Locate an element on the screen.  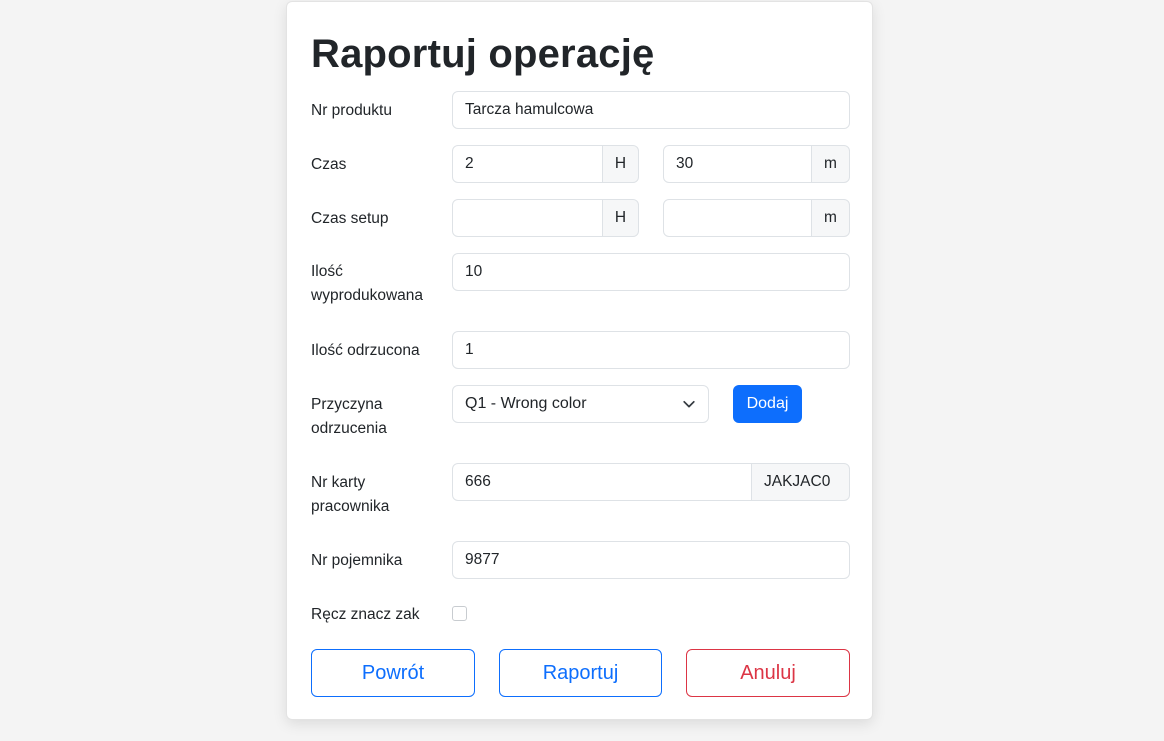
rejected-qty-label: Ilość odrzucona is located at coordinates (365, 350).